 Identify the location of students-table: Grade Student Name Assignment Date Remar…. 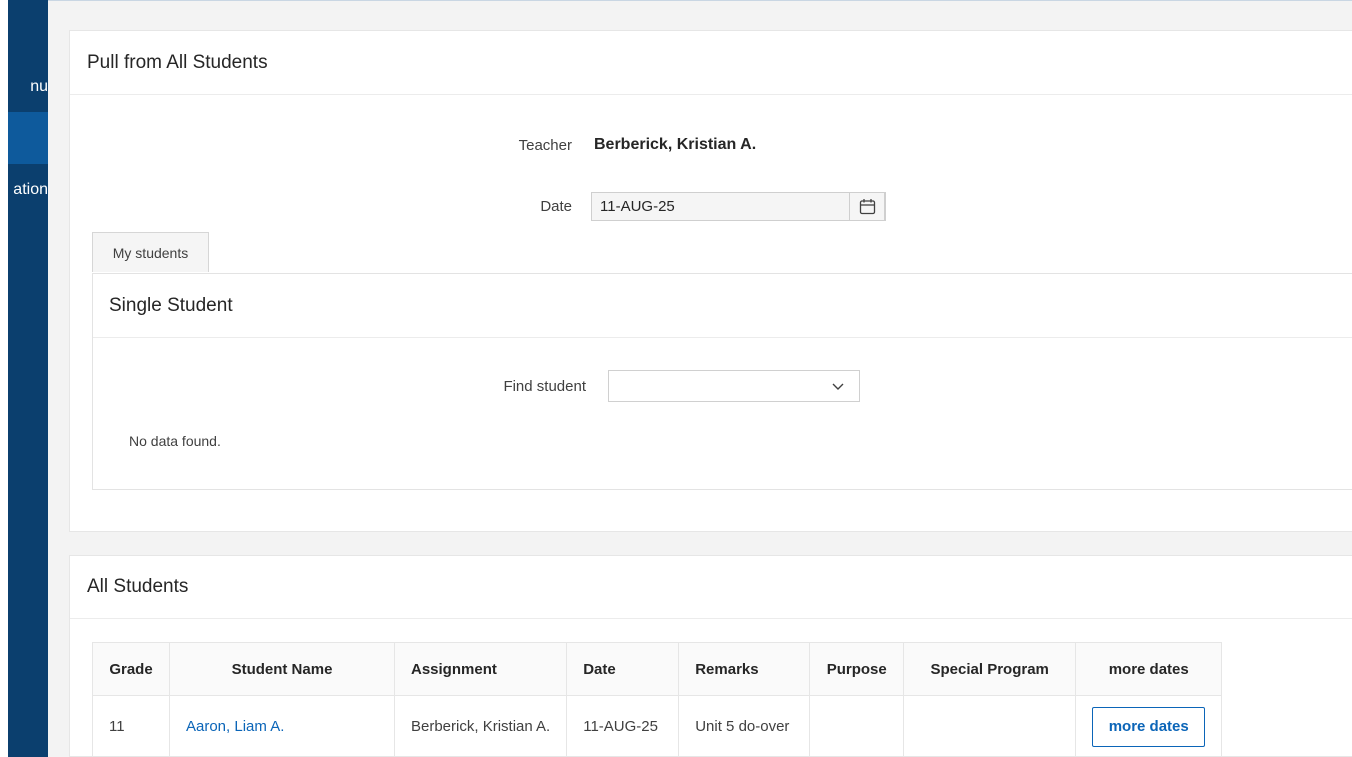
(657, 699).